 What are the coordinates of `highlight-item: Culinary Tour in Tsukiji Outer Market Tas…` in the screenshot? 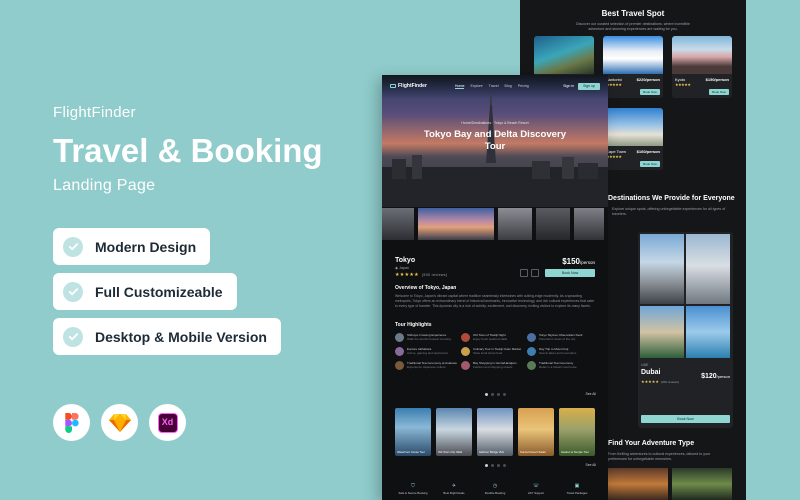 It's located at (494, 351).